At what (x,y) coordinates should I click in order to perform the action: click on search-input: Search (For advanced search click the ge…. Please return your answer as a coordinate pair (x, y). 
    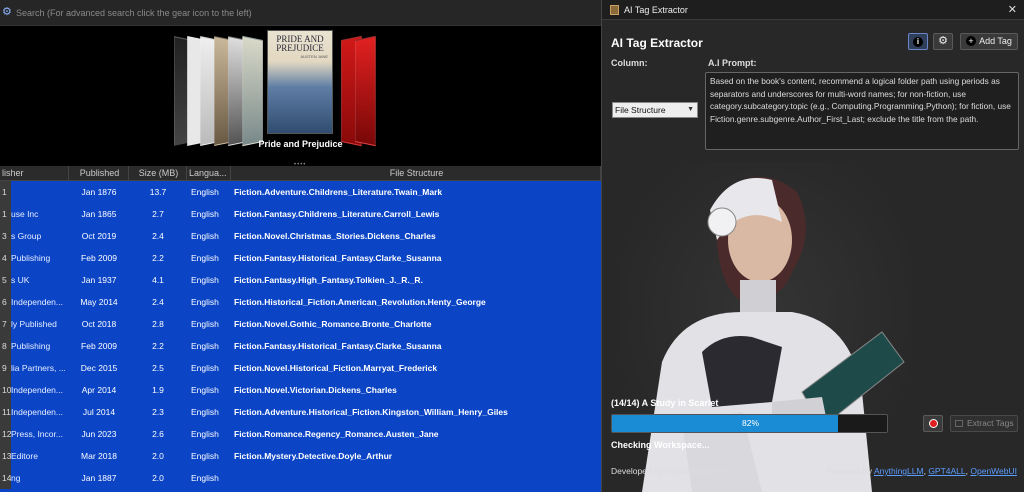
    Looking at the image, I should click on (134, 13).